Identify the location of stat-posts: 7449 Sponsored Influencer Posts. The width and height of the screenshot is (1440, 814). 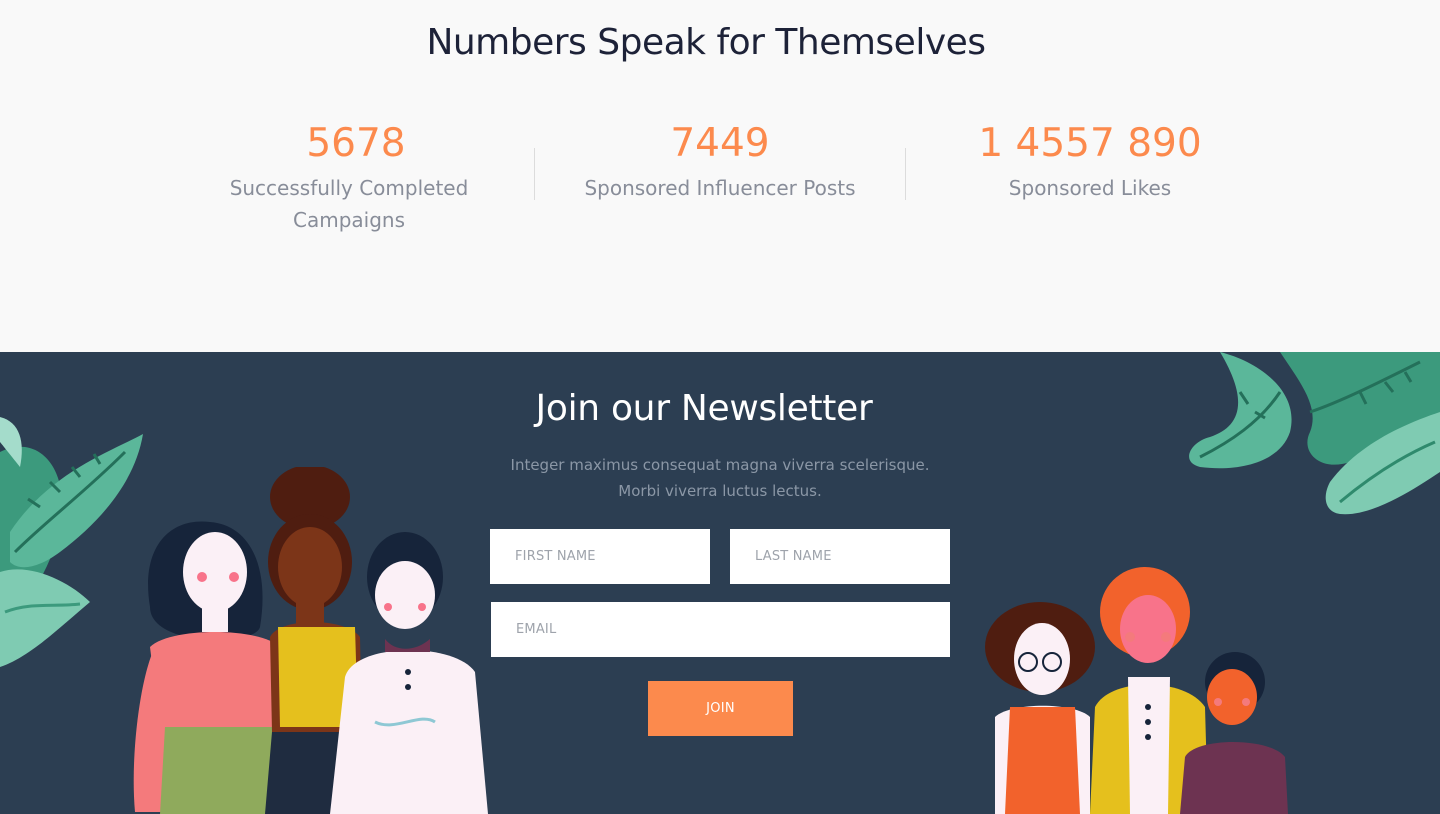
(720, 162).